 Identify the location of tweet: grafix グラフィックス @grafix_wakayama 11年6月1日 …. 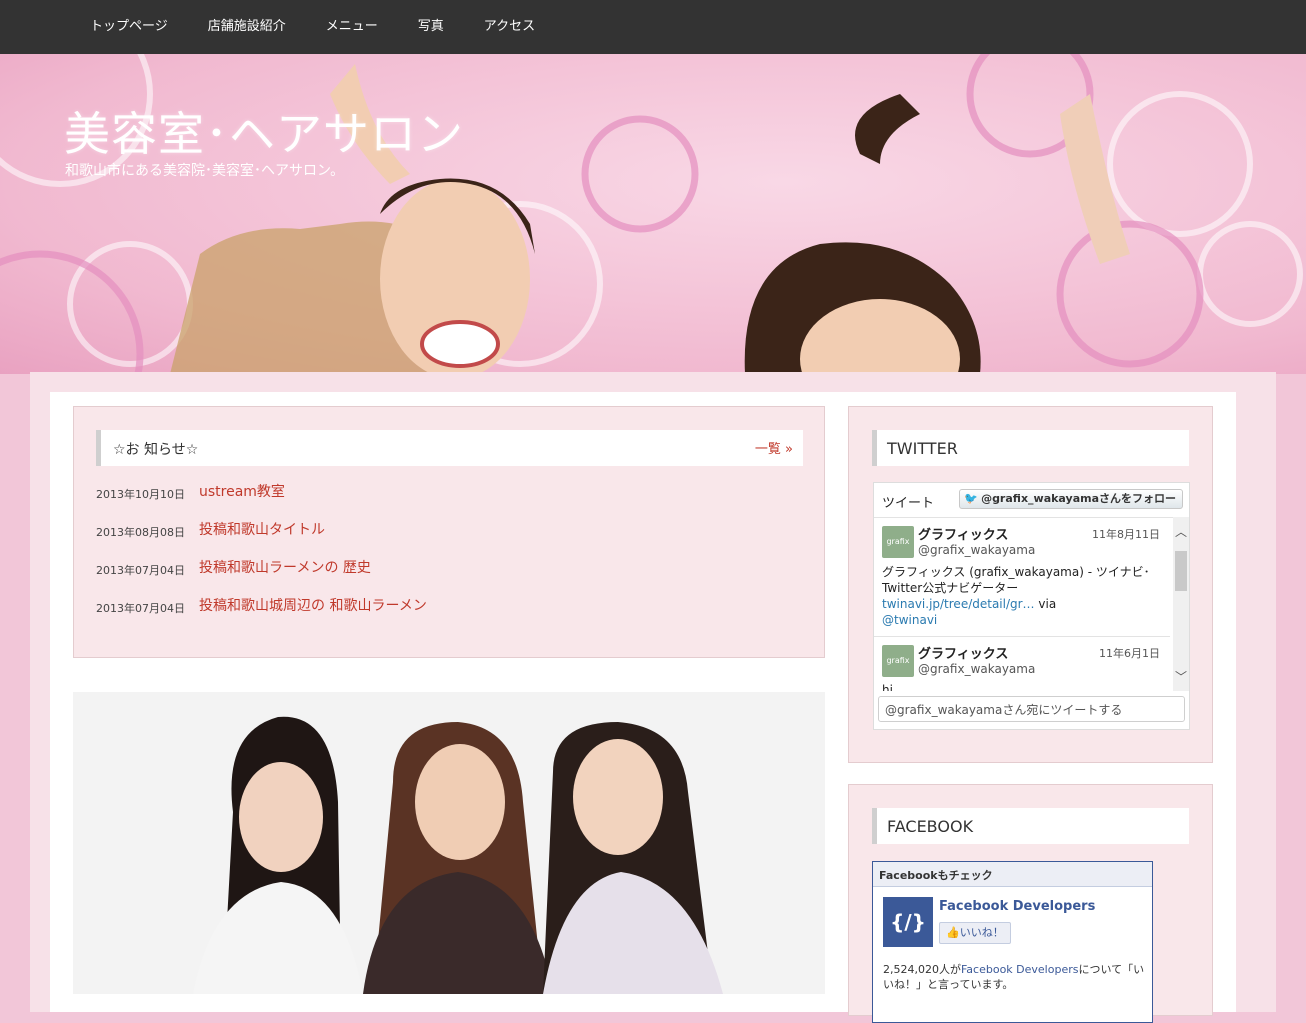
(1022, 664).